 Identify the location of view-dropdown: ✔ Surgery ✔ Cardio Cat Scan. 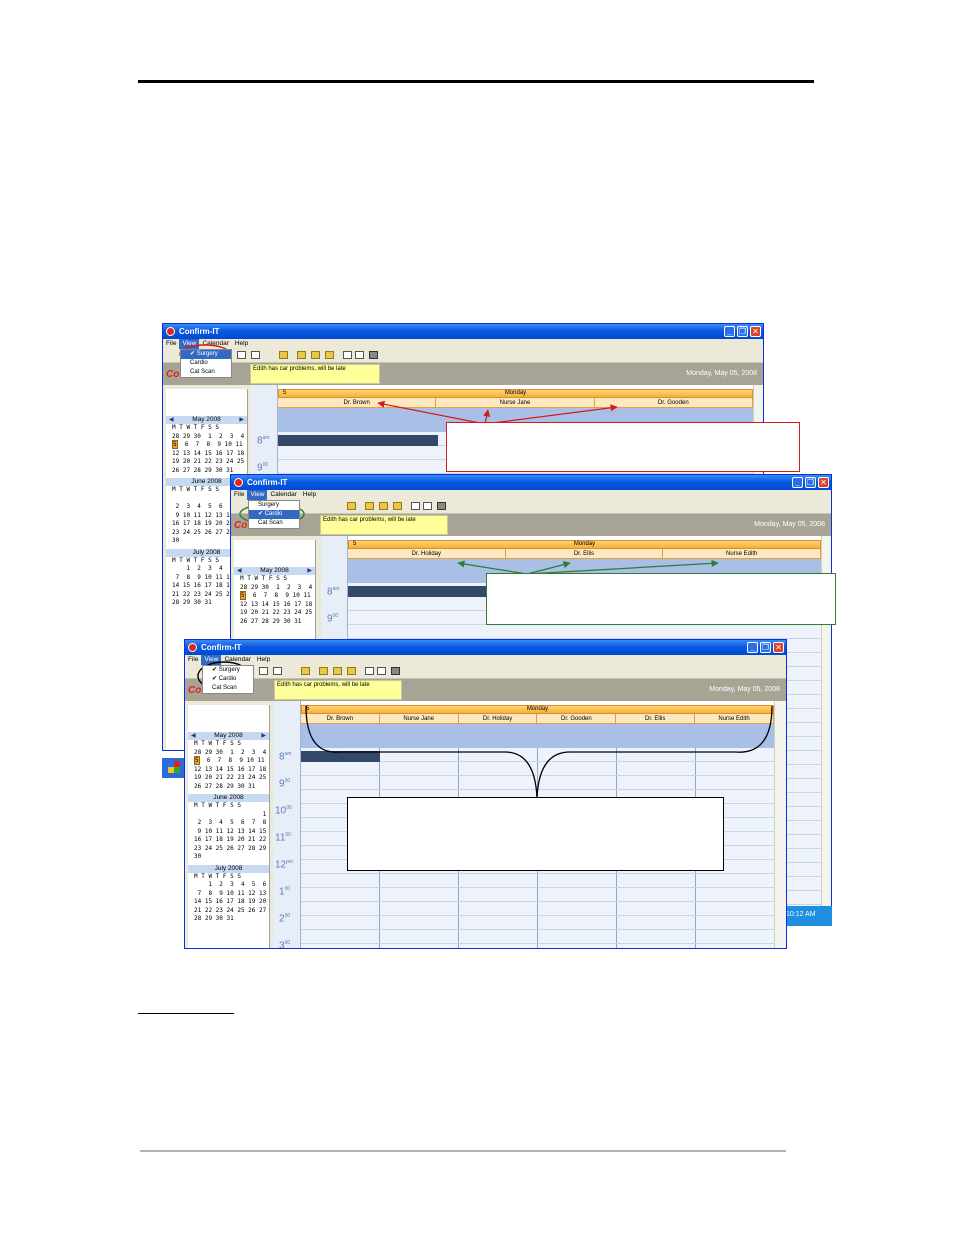
(228, 679).